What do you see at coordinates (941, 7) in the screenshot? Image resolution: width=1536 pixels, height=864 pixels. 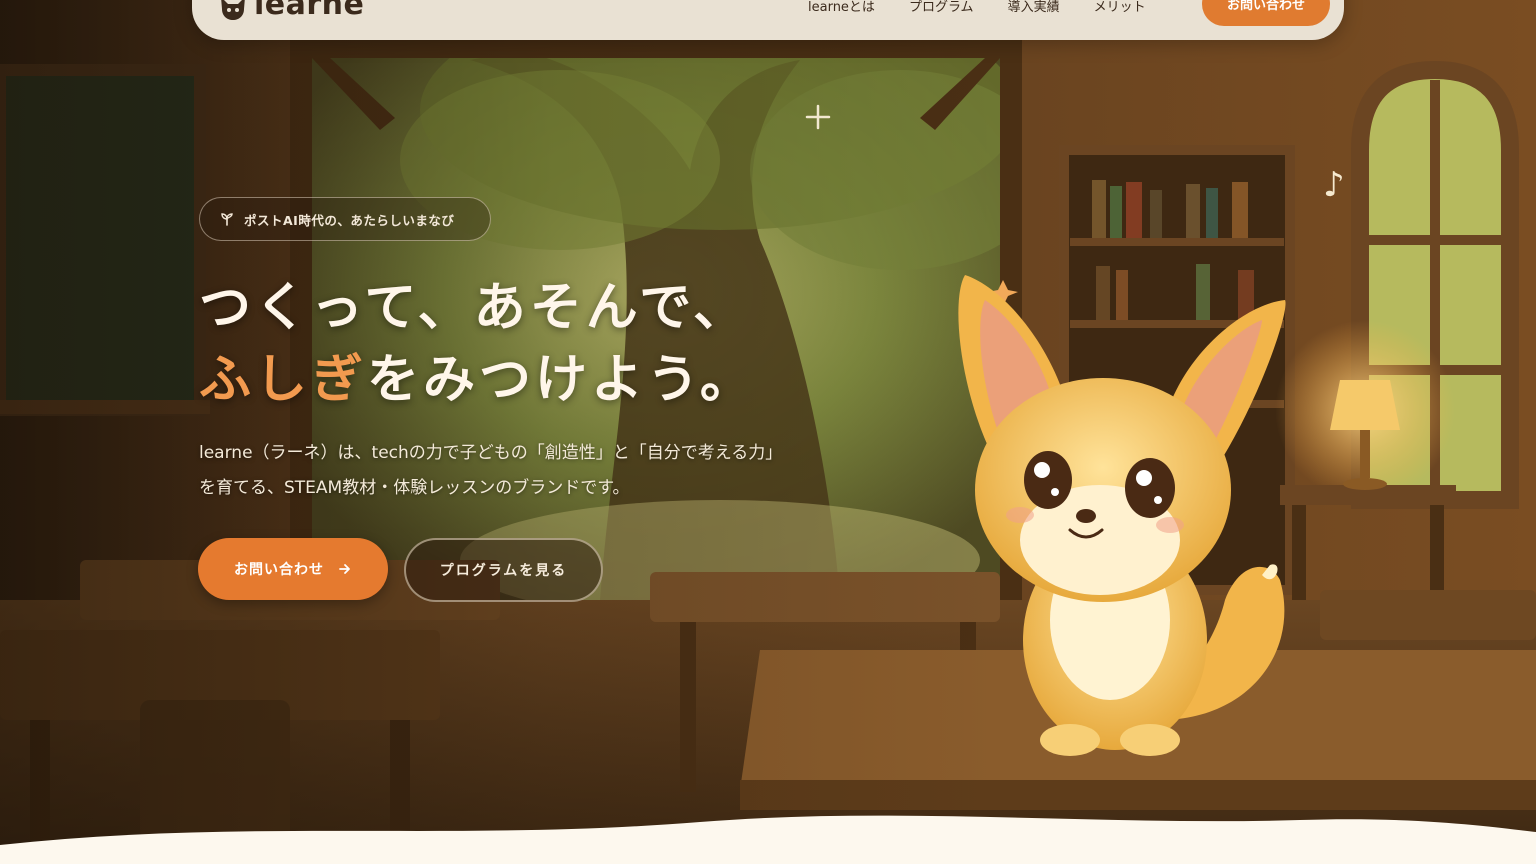 I see `nav-link-program: プログラム` at bounding box center [941, 7].